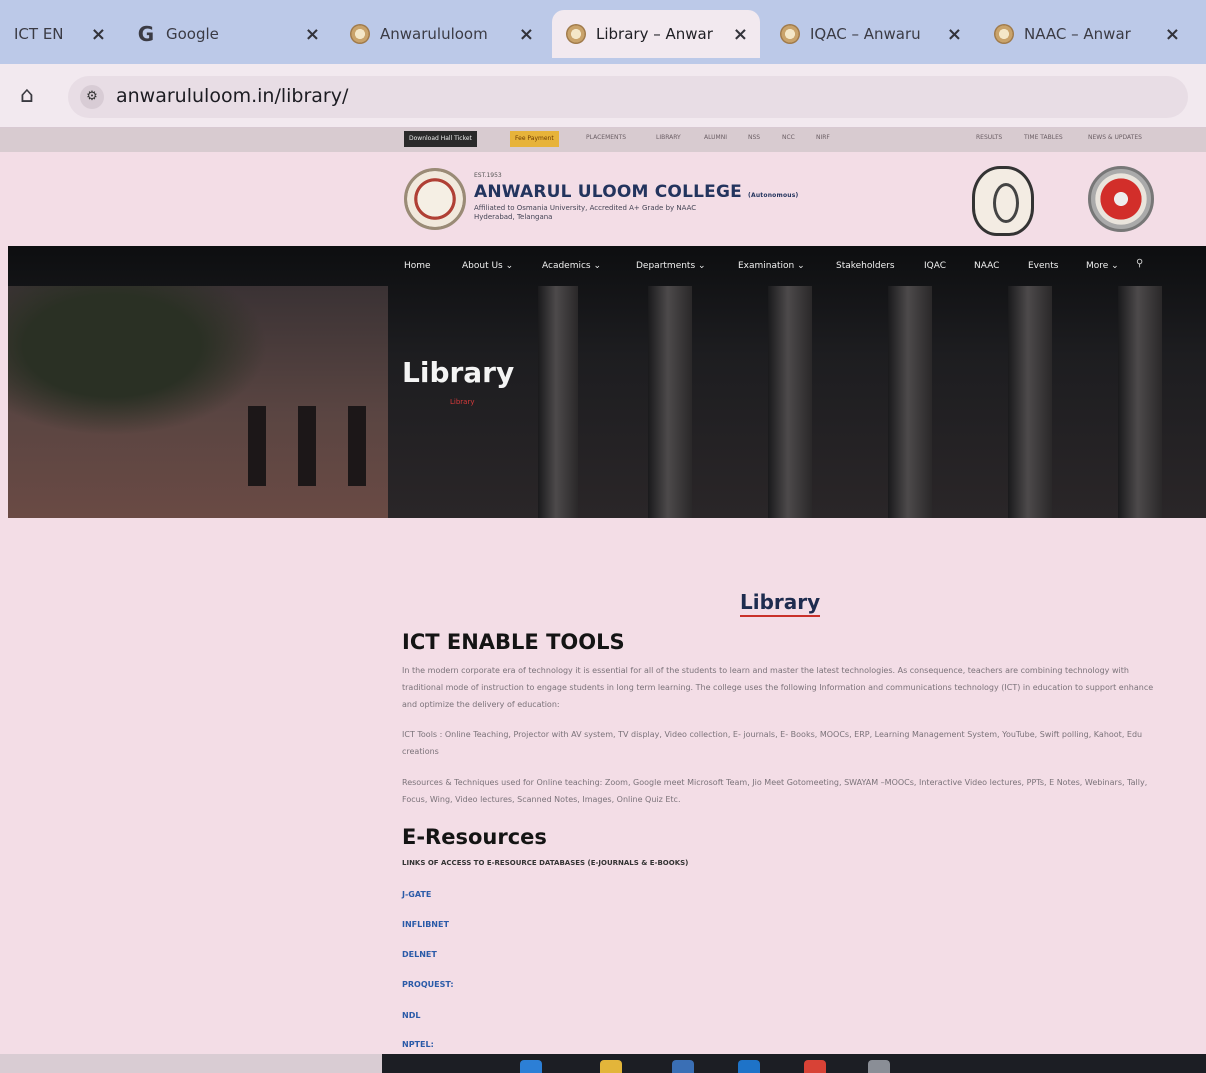 This screenshot has height=1073, width=1206. I want to click on chrome-icon, so click(815, 1066).